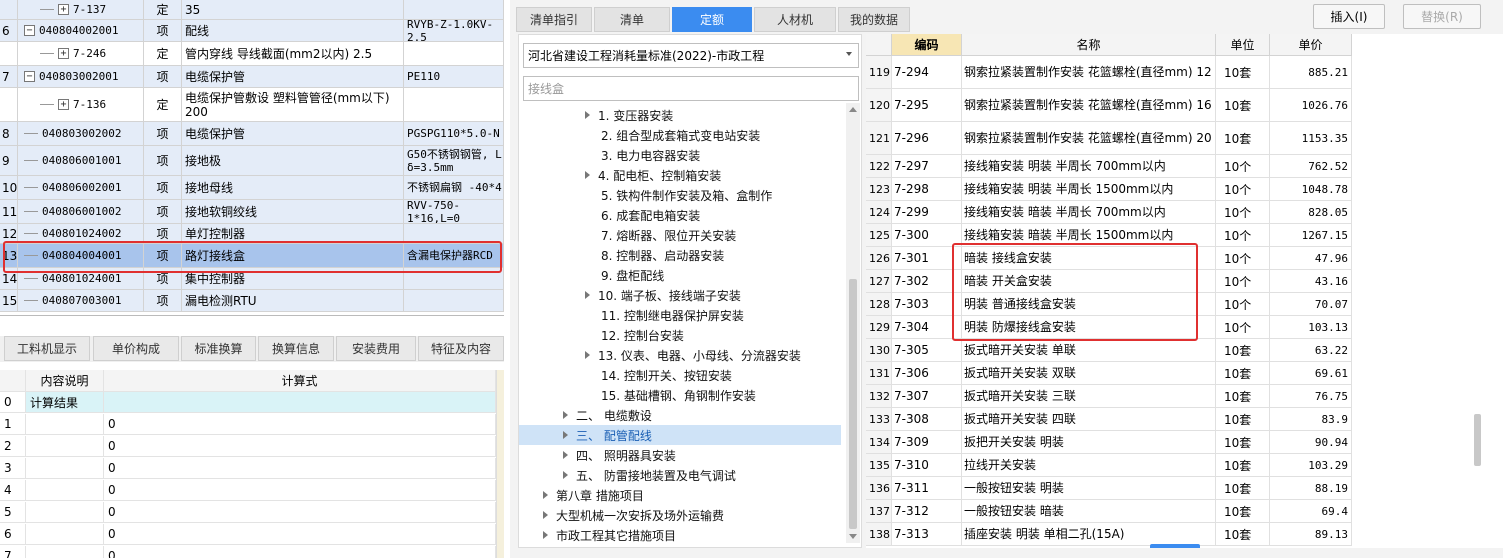 Image resolution: width=1503 pixels, height=558 pixels. I want to click on calc-row: 0 计算结果, so click(252, 402).